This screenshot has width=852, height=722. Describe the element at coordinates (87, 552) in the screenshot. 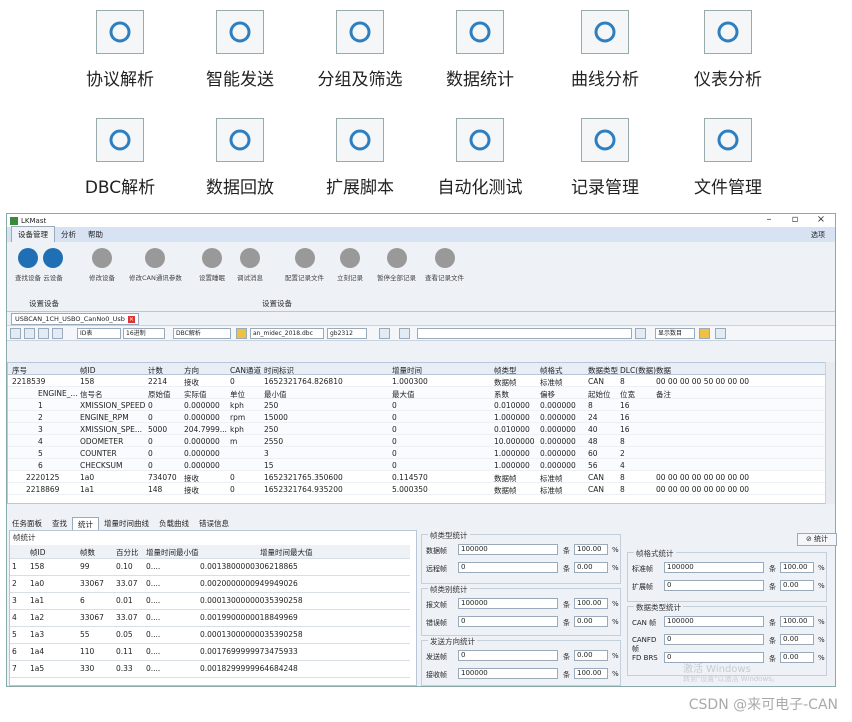

I see `column-header: 帧数` at that location.